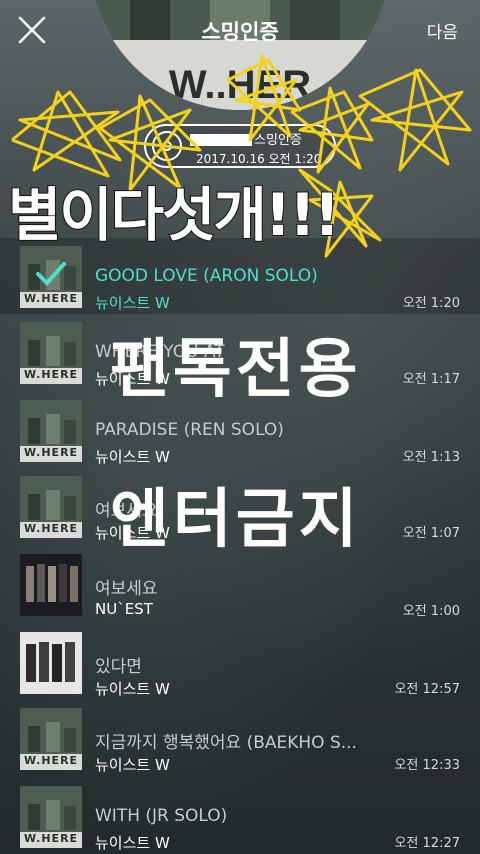  What do you see at coordinates (427, 765) in the screenshot?
I see `song-time: 오전 12:33` at bounding box center [427, 765].